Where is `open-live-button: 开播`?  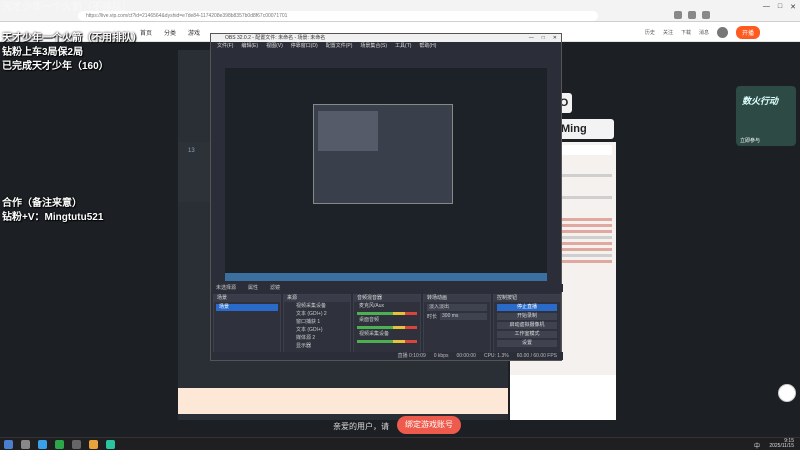 open-live-button: 开播 is located at coordinates (747, 32).